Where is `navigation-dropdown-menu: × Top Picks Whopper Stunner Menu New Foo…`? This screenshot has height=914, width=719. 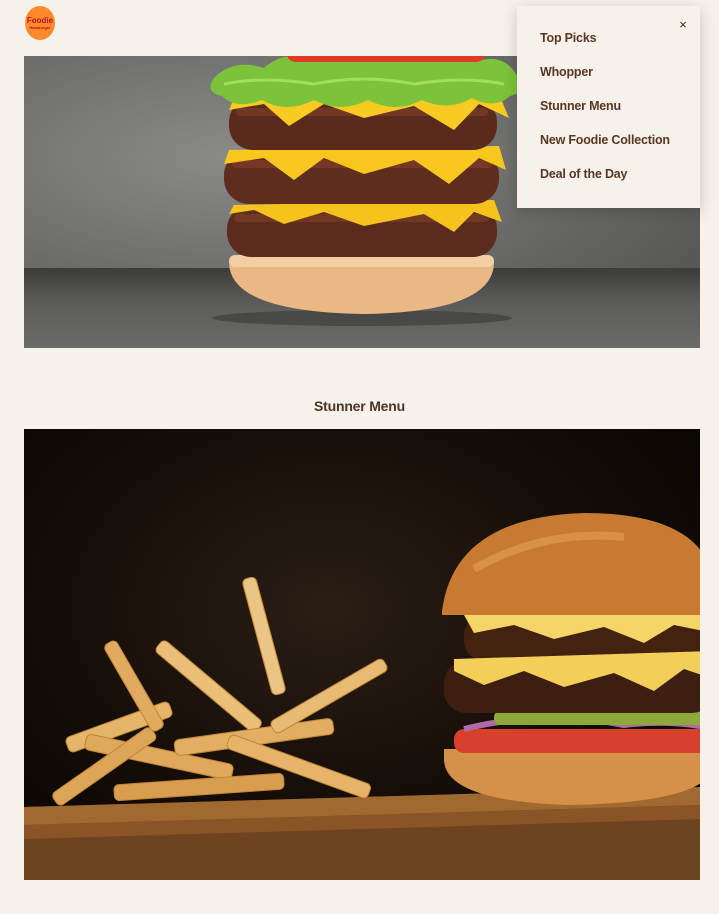 navigation-dropdown-menu: × Top Picks Whopper Stunner Menu New Foo… is located at coordinates (608, 107).